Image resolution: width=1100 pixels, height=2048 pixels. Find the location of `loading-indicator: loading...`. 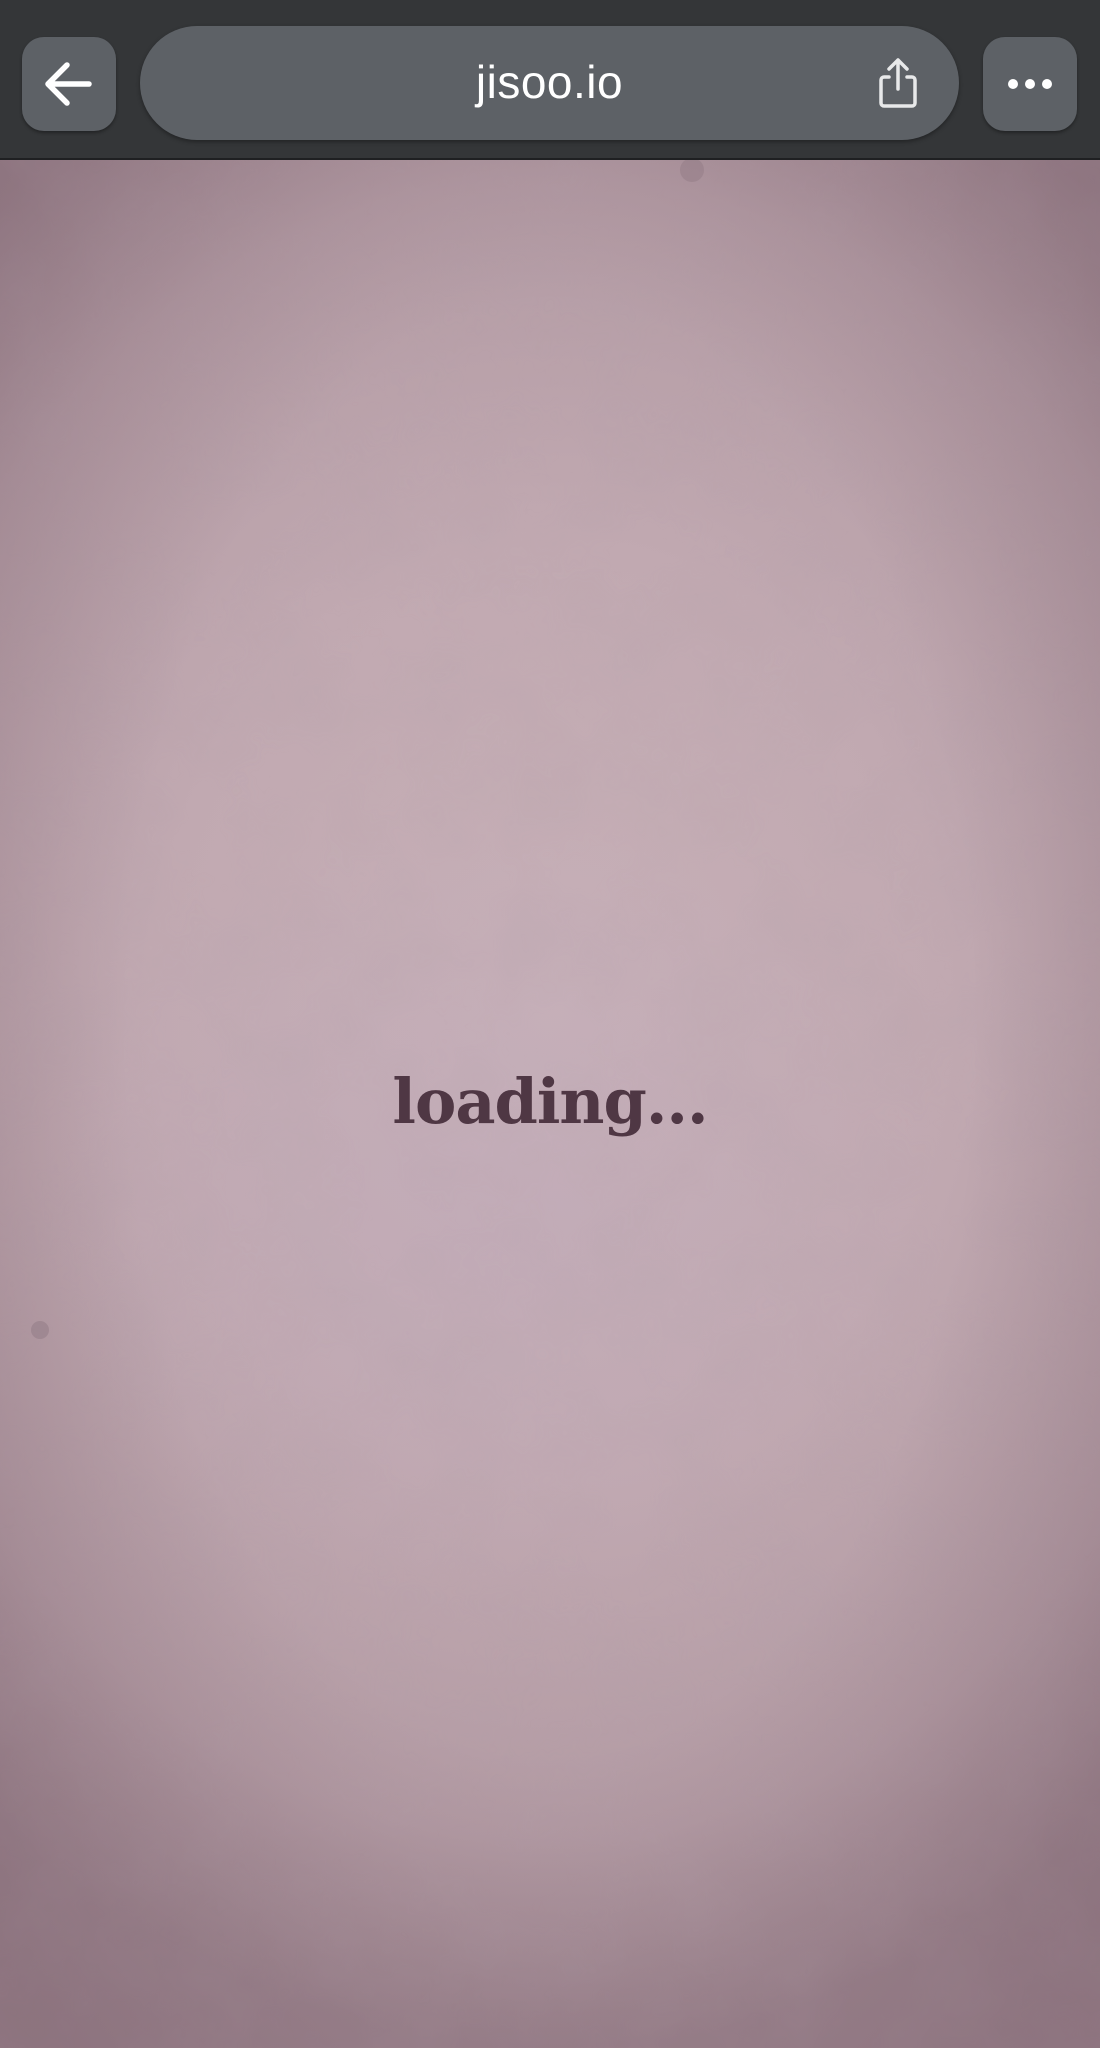

loading-indicator: loading... is located at coordinates (550, 1101).